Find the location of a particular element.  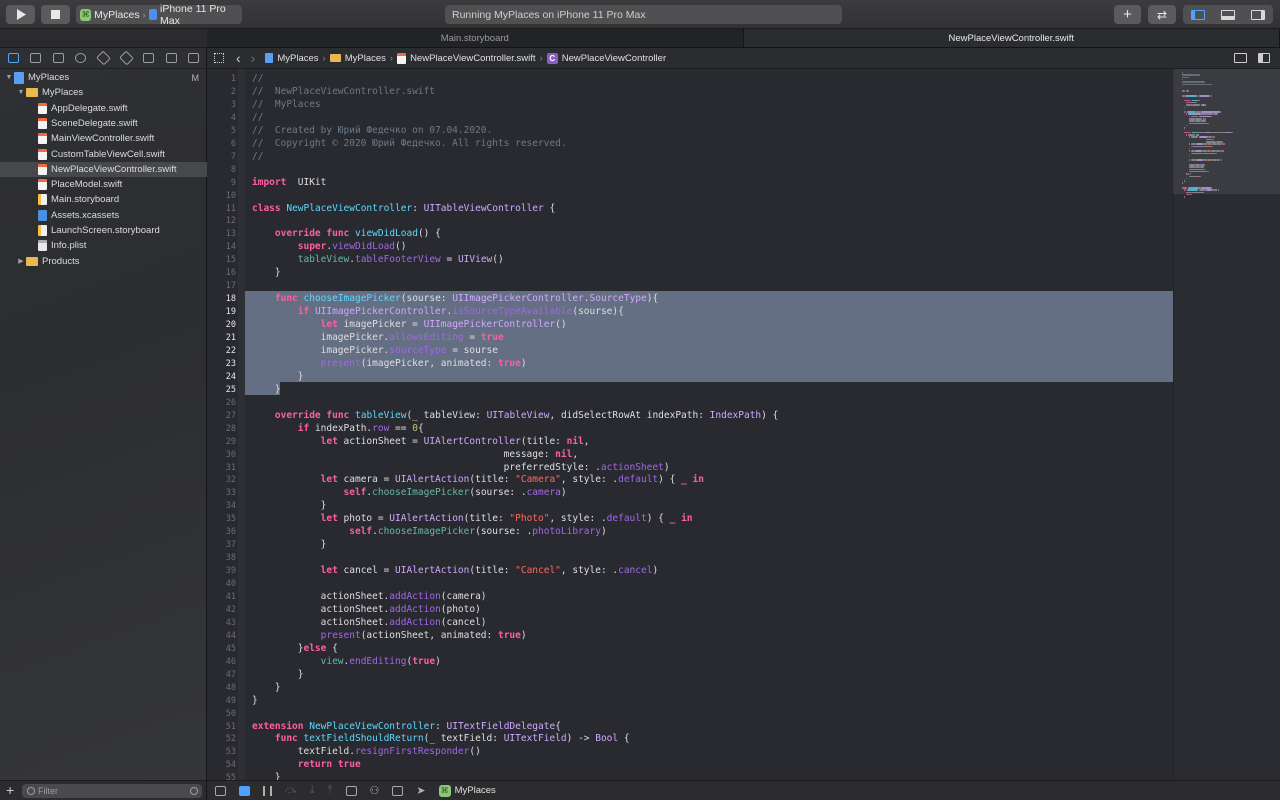

navigator-toggle-icon is located at coordinates (1198, 14).